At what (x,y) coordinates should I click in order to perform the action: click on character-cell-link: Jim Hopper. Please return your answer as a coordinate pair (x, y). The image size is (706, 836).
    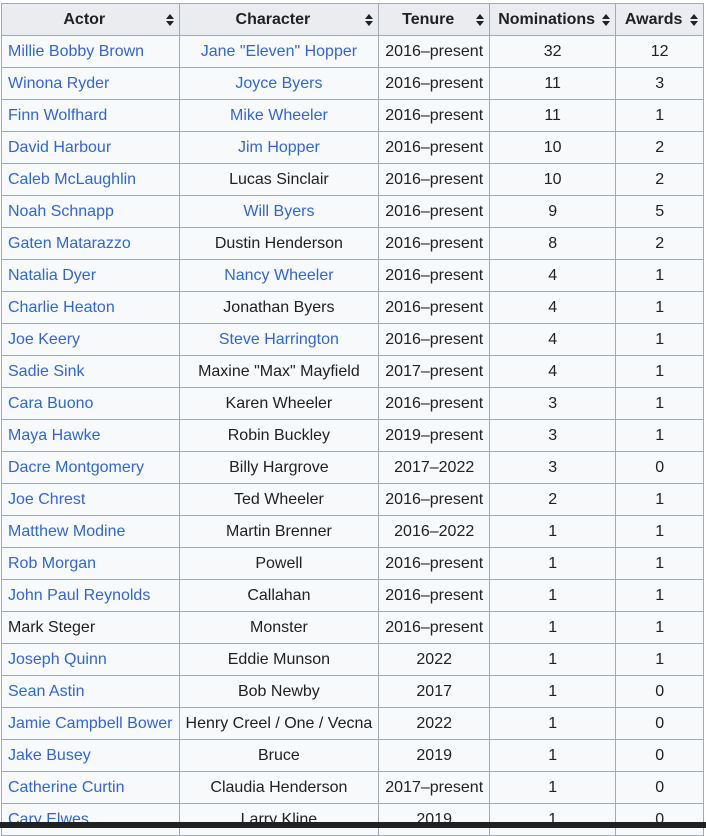
    Looking at the image, I should click on (279, 147).